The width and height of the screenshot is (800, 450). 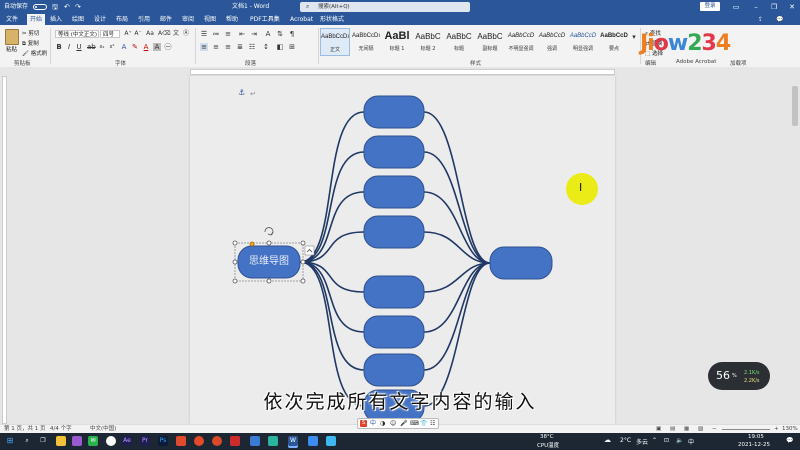 I want to click on search-taskbar-icon: ⌕, so click(x=27, y=441).